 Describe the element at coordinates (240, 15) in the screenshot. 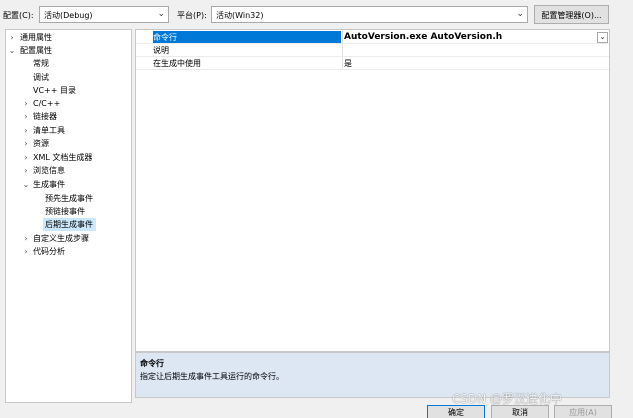

I see `platform-value: 活动(Win32)` at that location.